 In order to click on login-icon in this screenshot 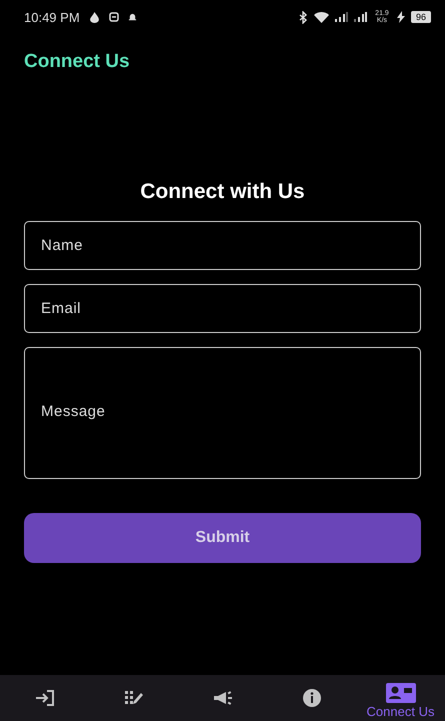, I will do `click(45, 698)`.